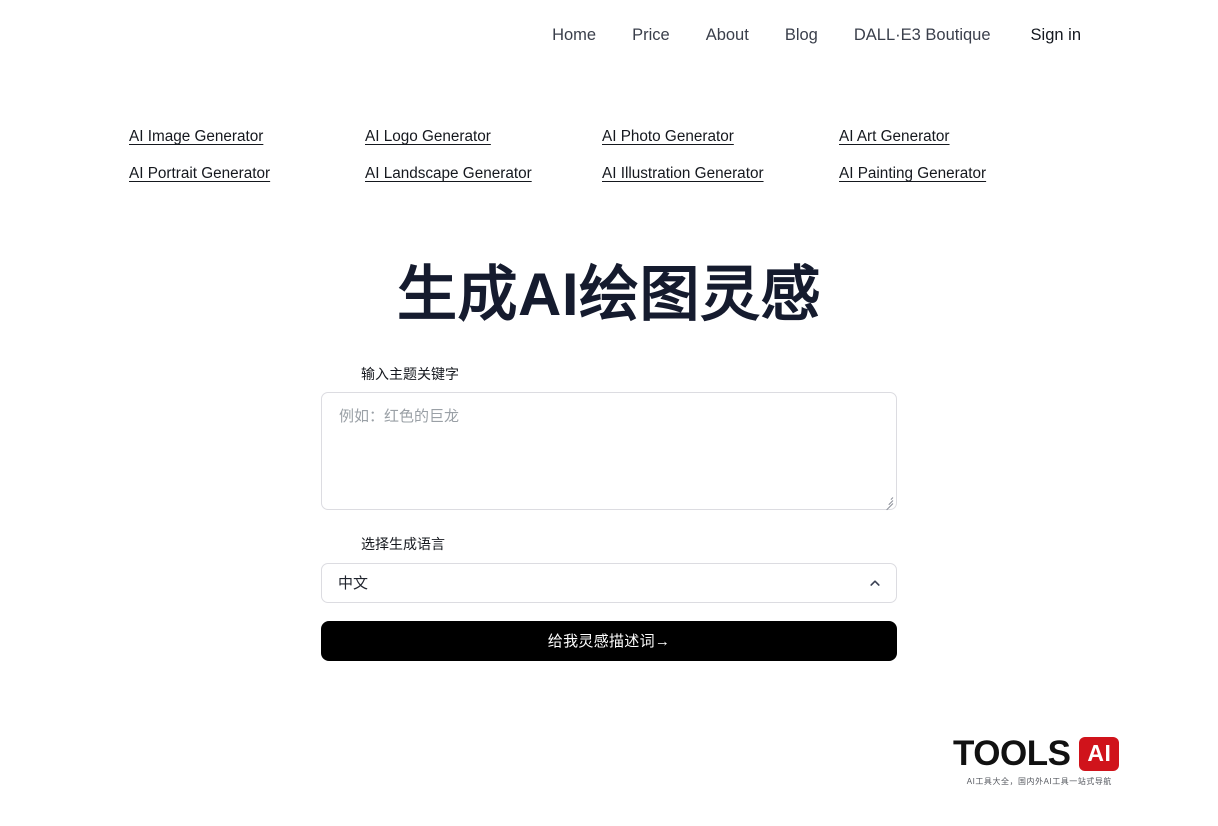  Describe the element at coordinates (1099, 753) in the screenshot. I see `brand-ai-badge-icon: AI` at that location.